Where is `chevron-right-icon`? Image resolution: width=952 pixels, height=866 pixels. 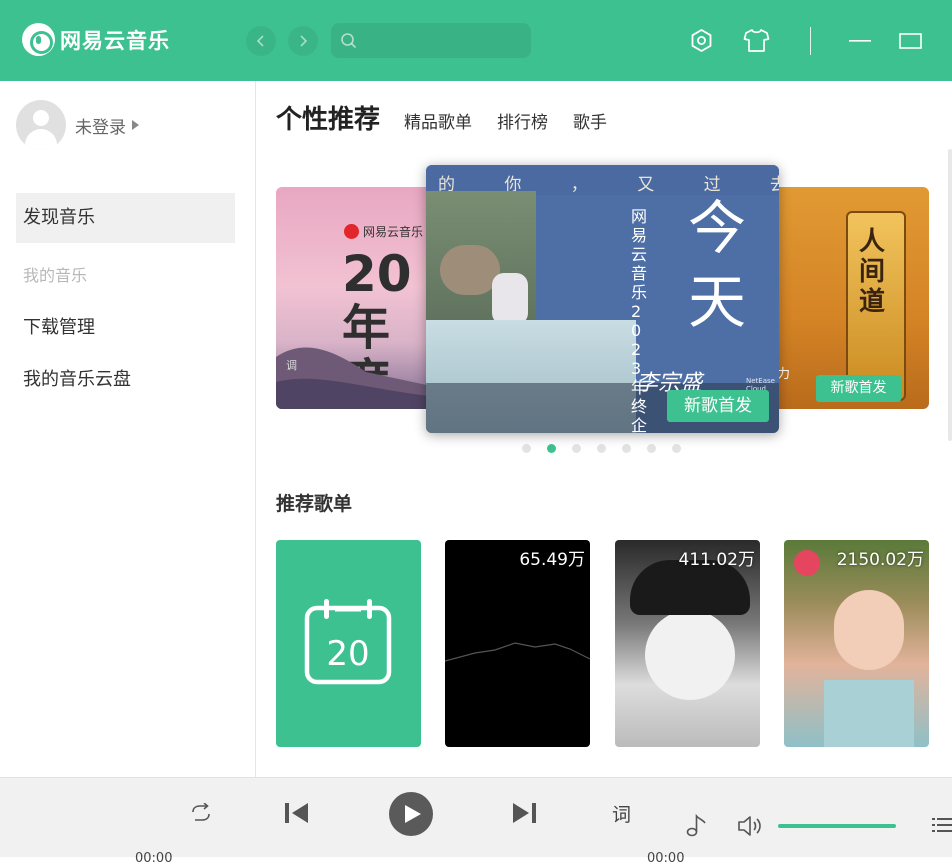
chevron-right-icon is located at coordinates (304, 41).